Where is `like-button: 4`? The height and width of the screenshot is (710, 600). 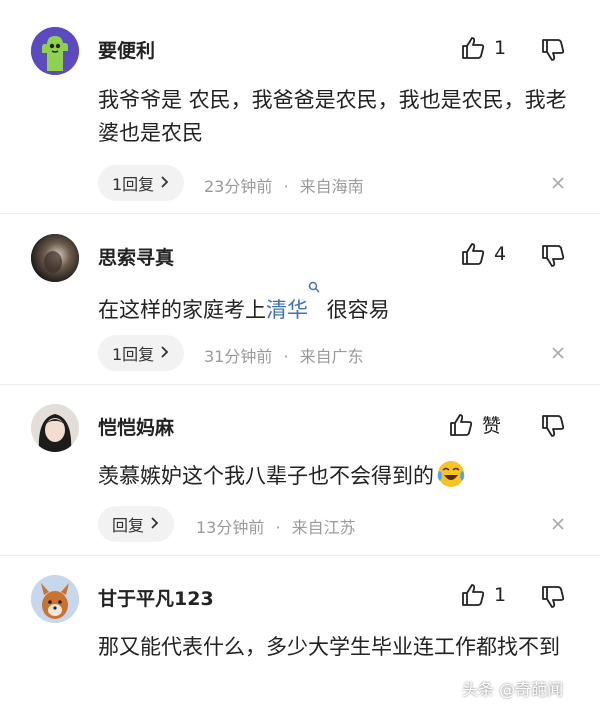
like-button: 4 is located at coordinates (483, 254).